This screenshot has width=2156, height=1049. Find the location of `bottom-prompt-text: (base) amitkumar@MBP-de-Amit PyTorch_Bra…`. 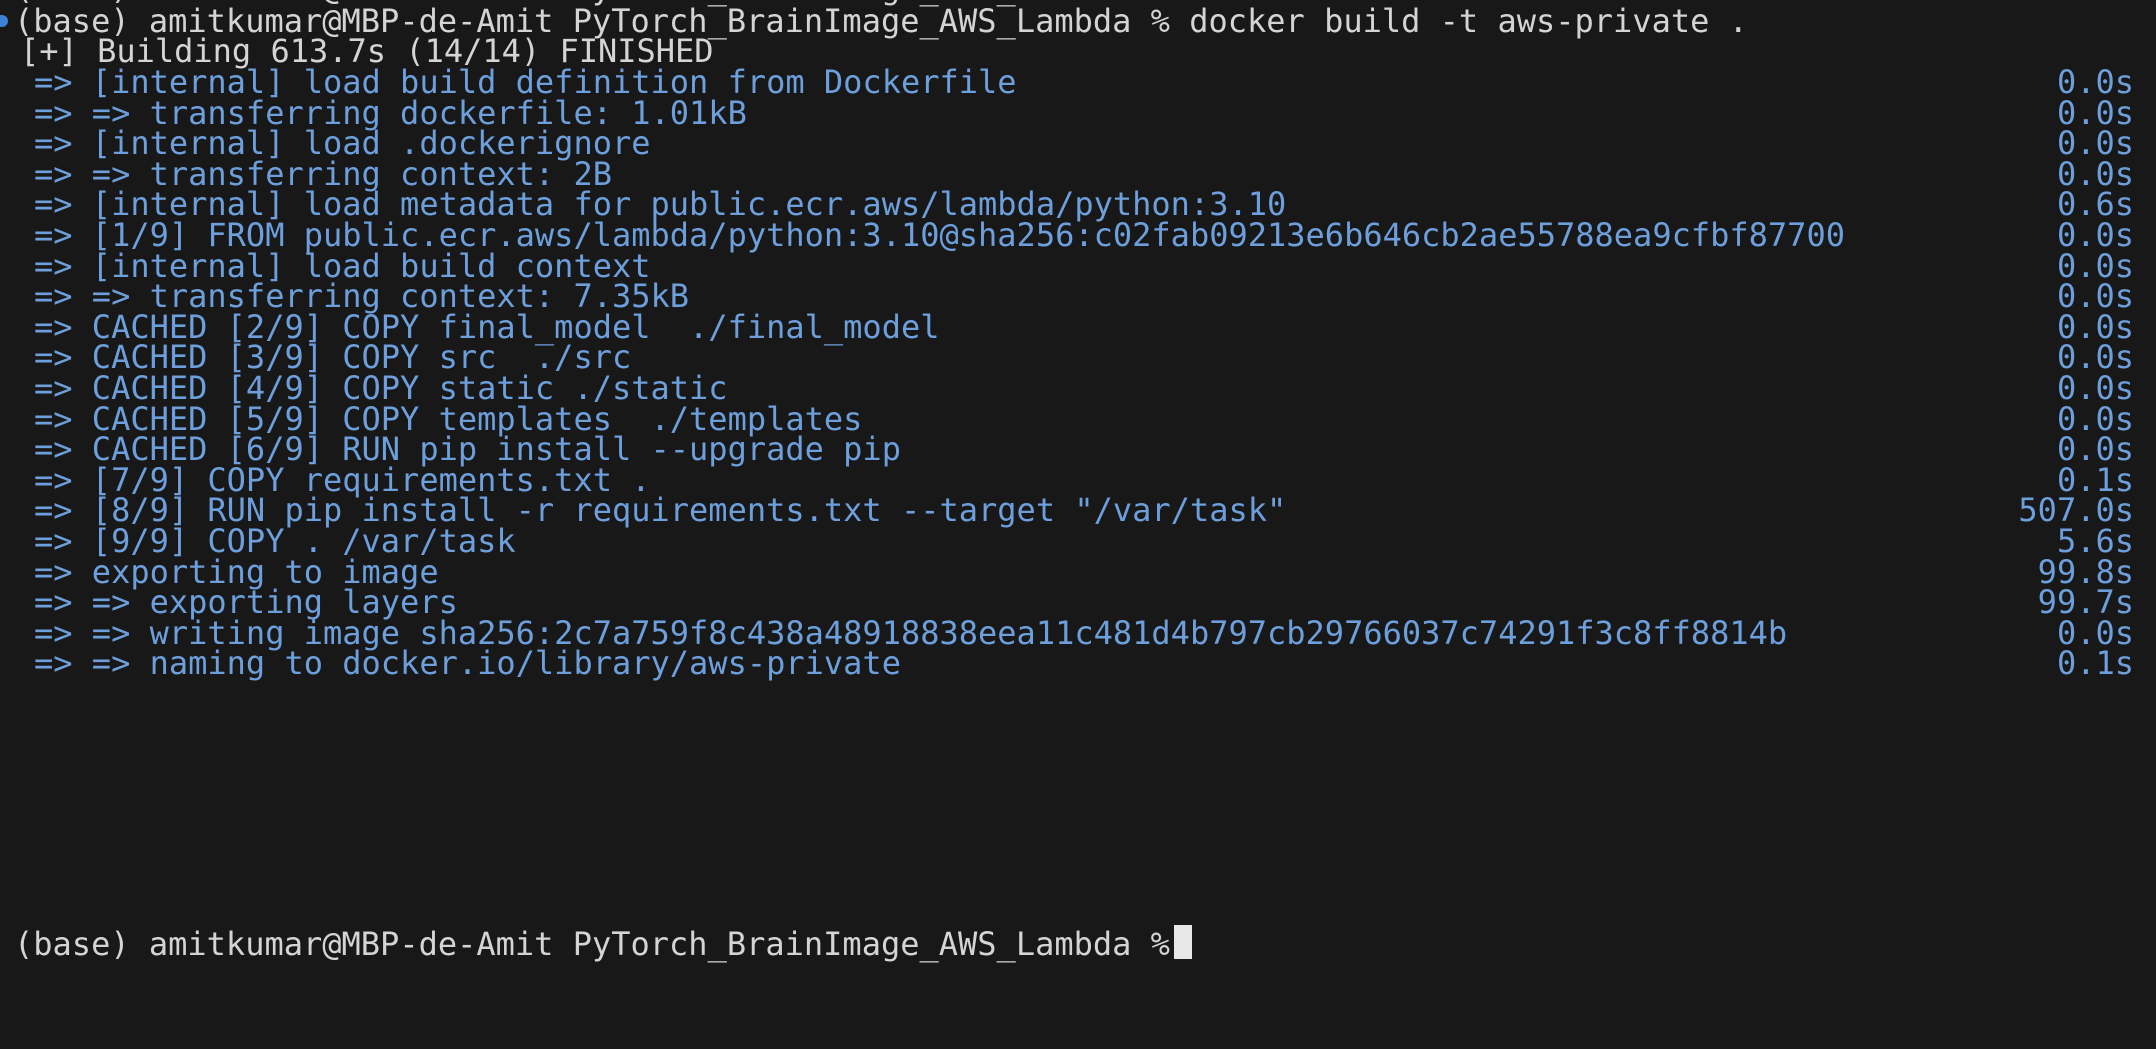

bottom-prompt-text: (base) amitkumar@MBP-de-Amit PyTorch_Bra… is located at coordinates (603, 944).